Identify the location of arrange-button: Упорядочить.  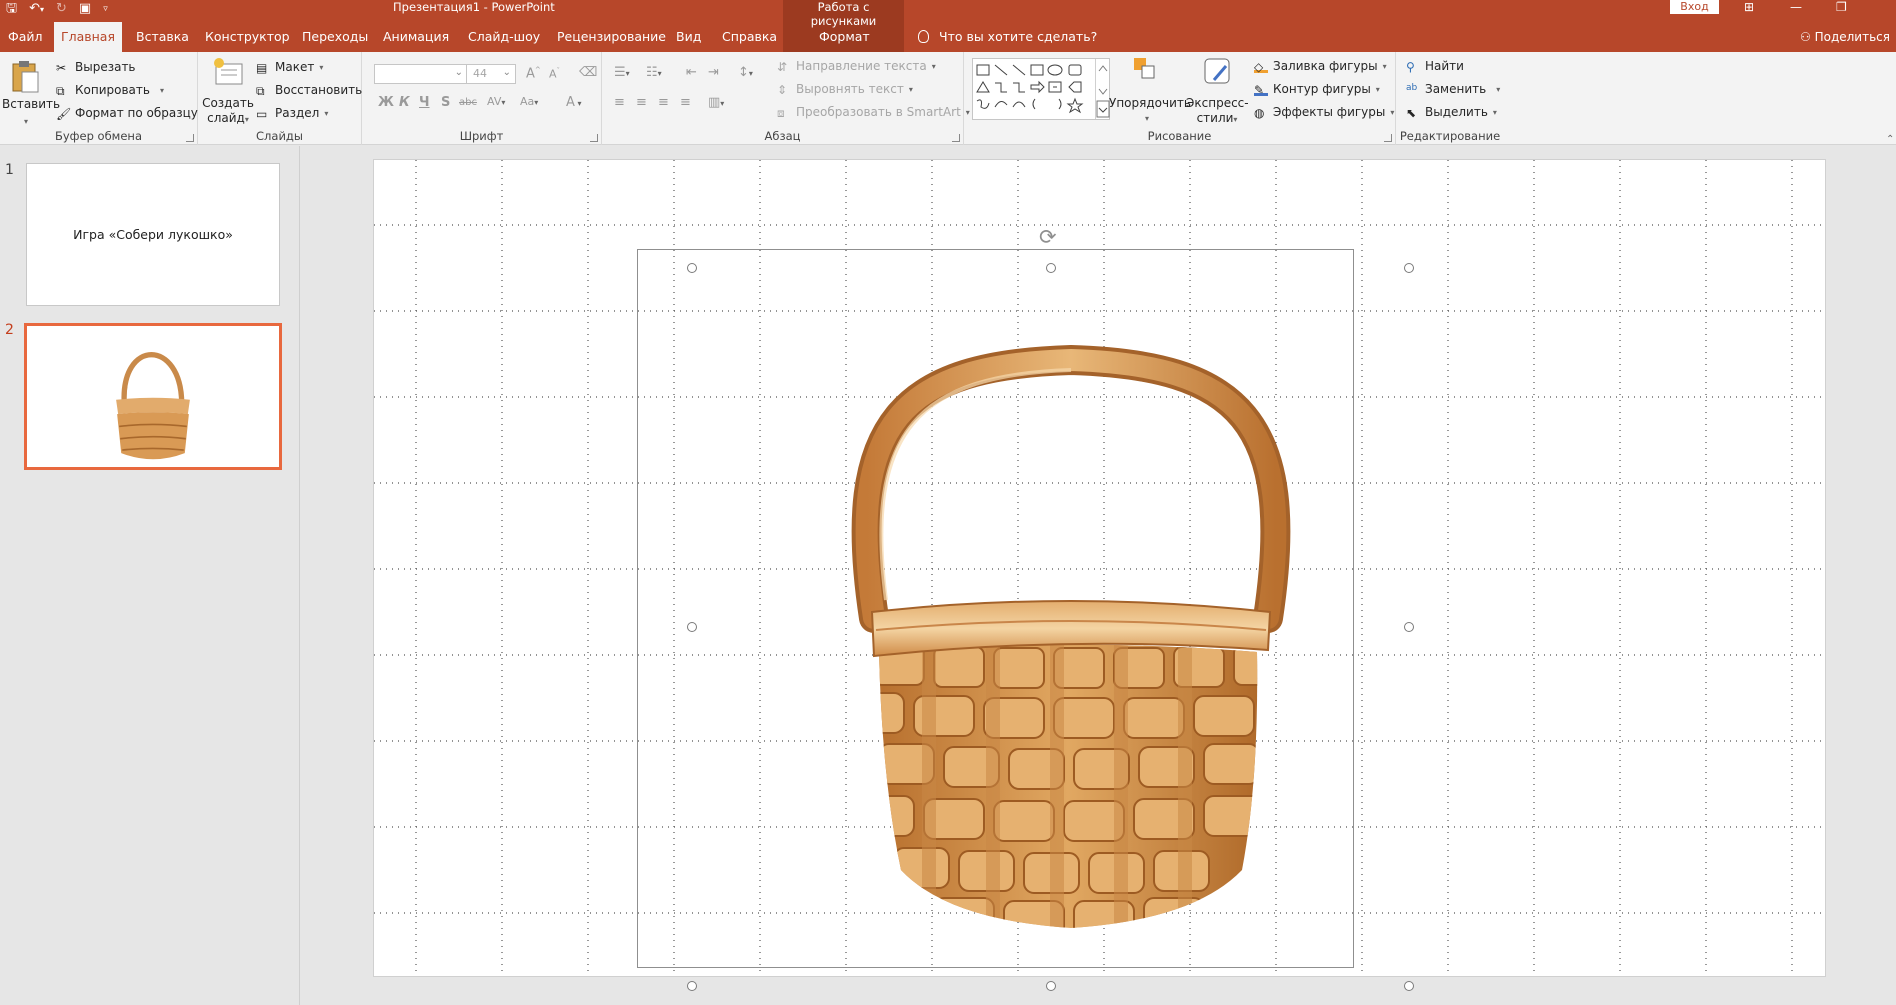
(1150, 103).